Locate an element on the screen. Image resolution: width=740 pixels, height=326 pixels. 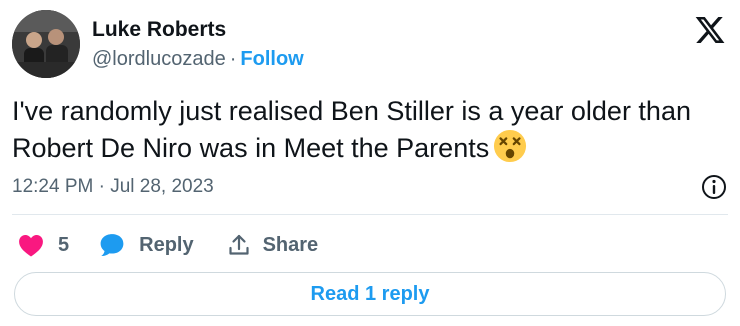
author-meta: @lordlucozade · Follow is located at coordinates (198, 59).